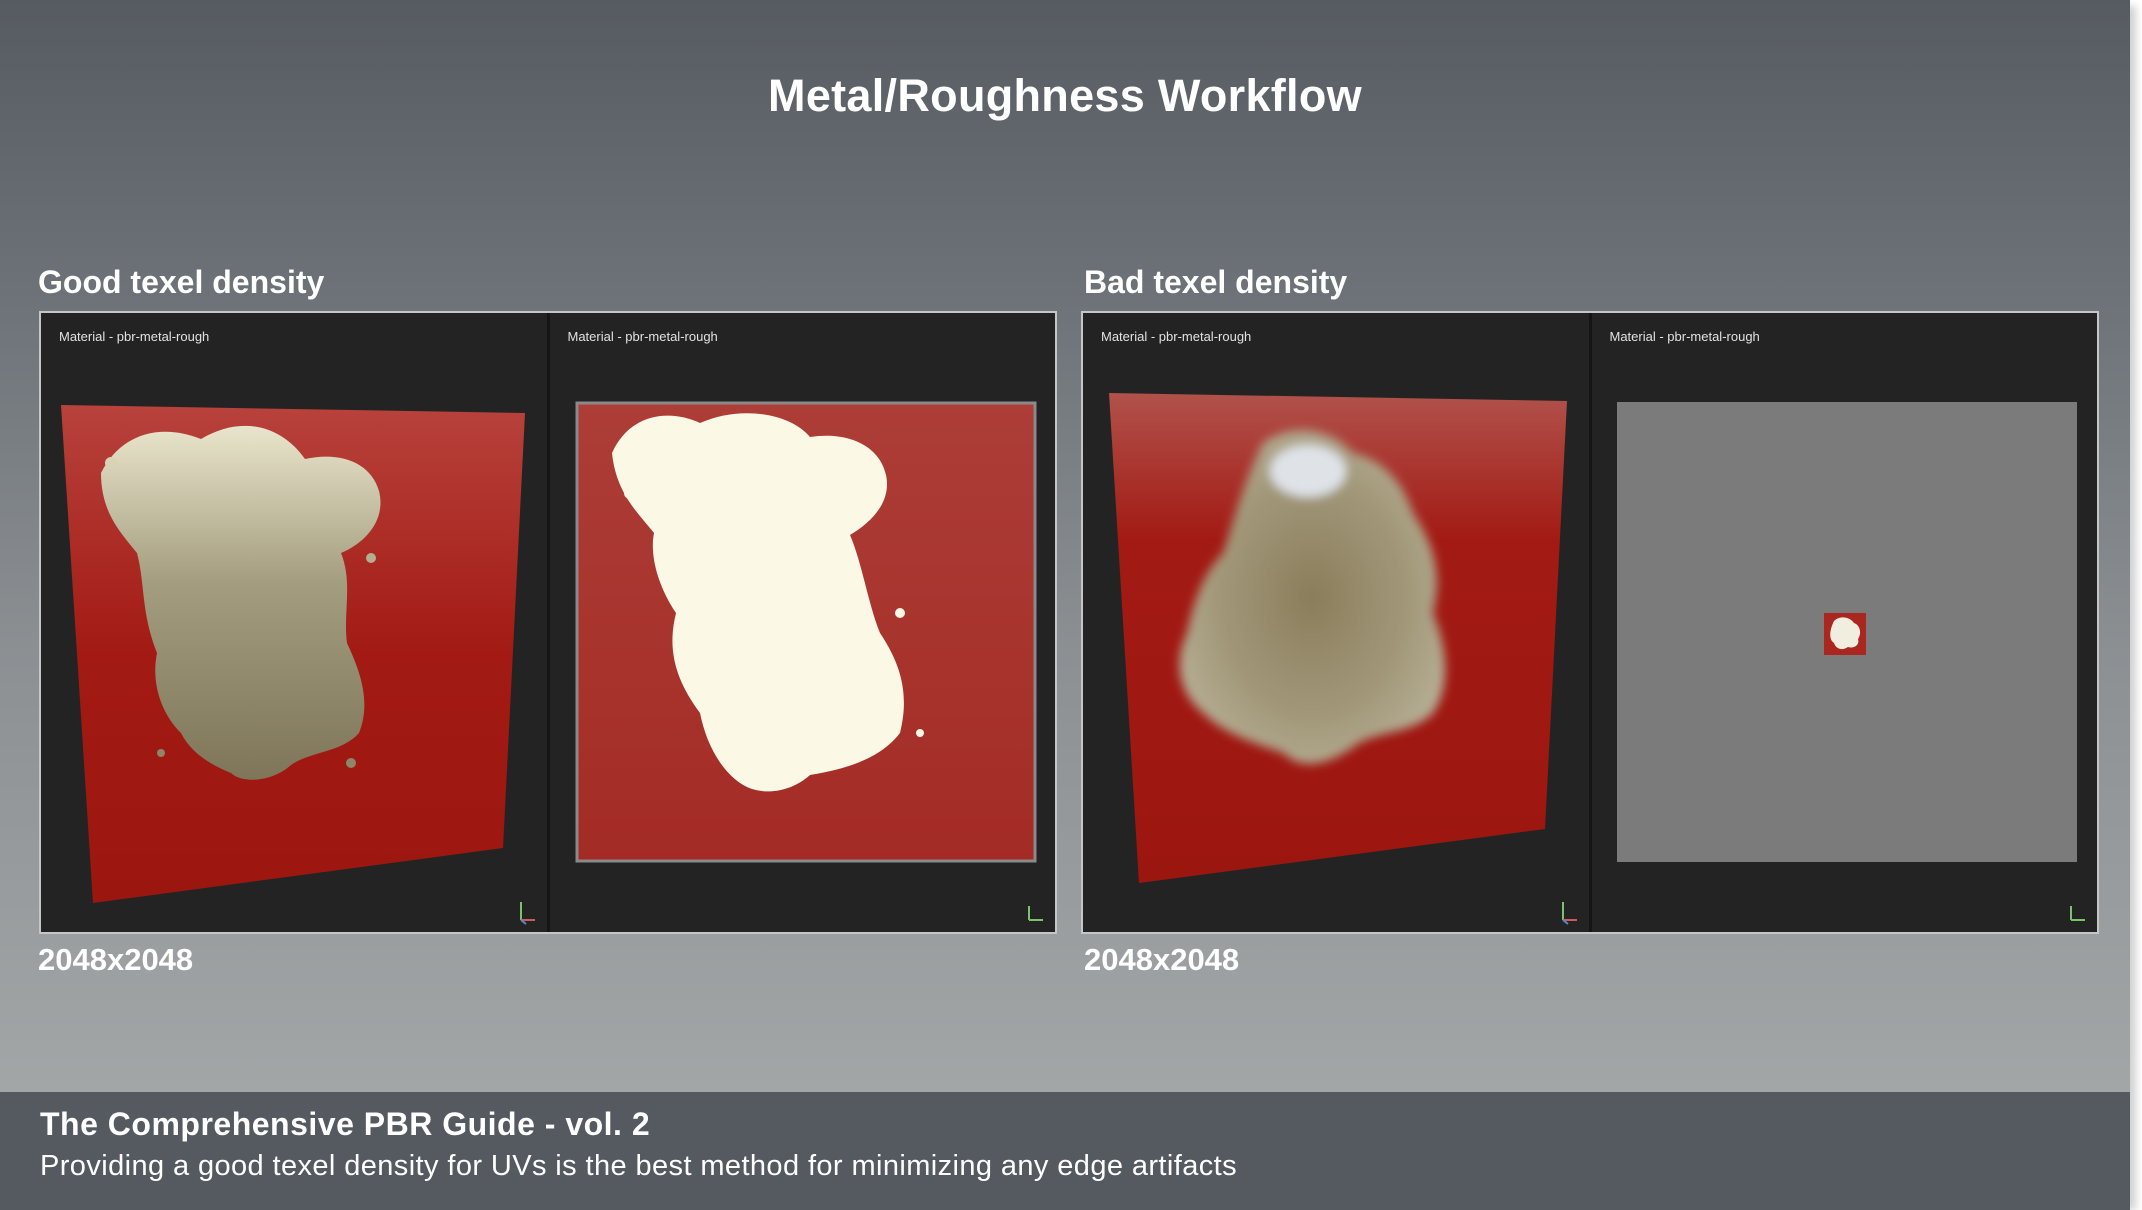 This screenshot has width=2142, height=1210. I want to click on good-uv-view: Material - pbr-metal-rough, so click(800, 622).